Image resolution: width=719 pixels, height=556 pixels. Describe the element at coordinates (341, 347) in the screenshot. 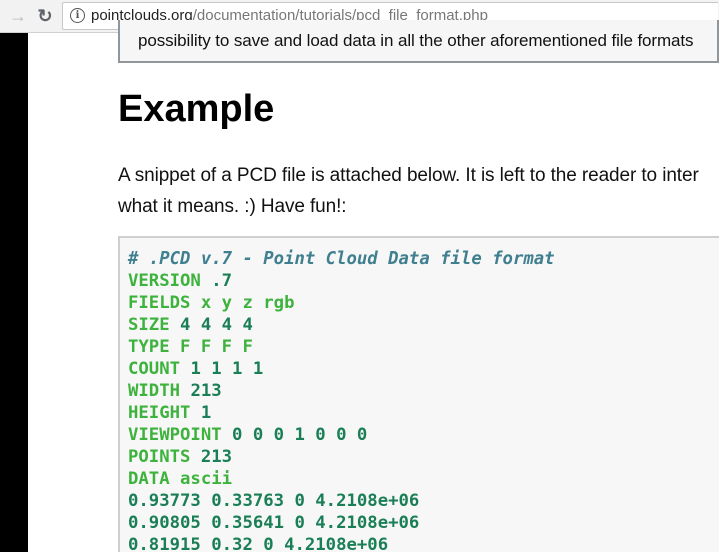

I see `code-line: TYPE F F F F` at that location.